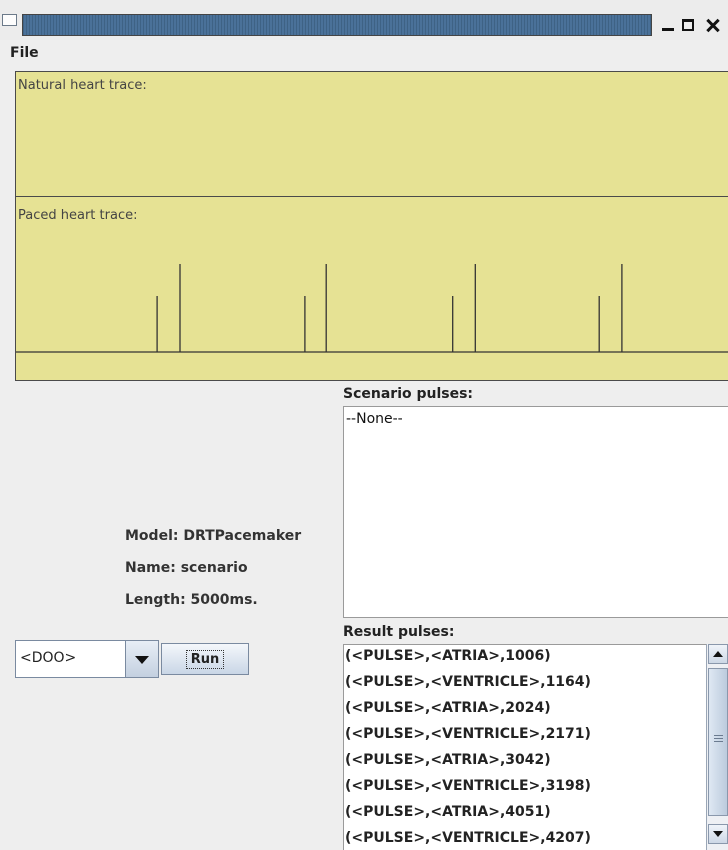 Image resolution: width=728 pixels, height=850 pixels. I want to click on list-item: (<PULSE>,<ATRIA>,3042), so click(448, 760).